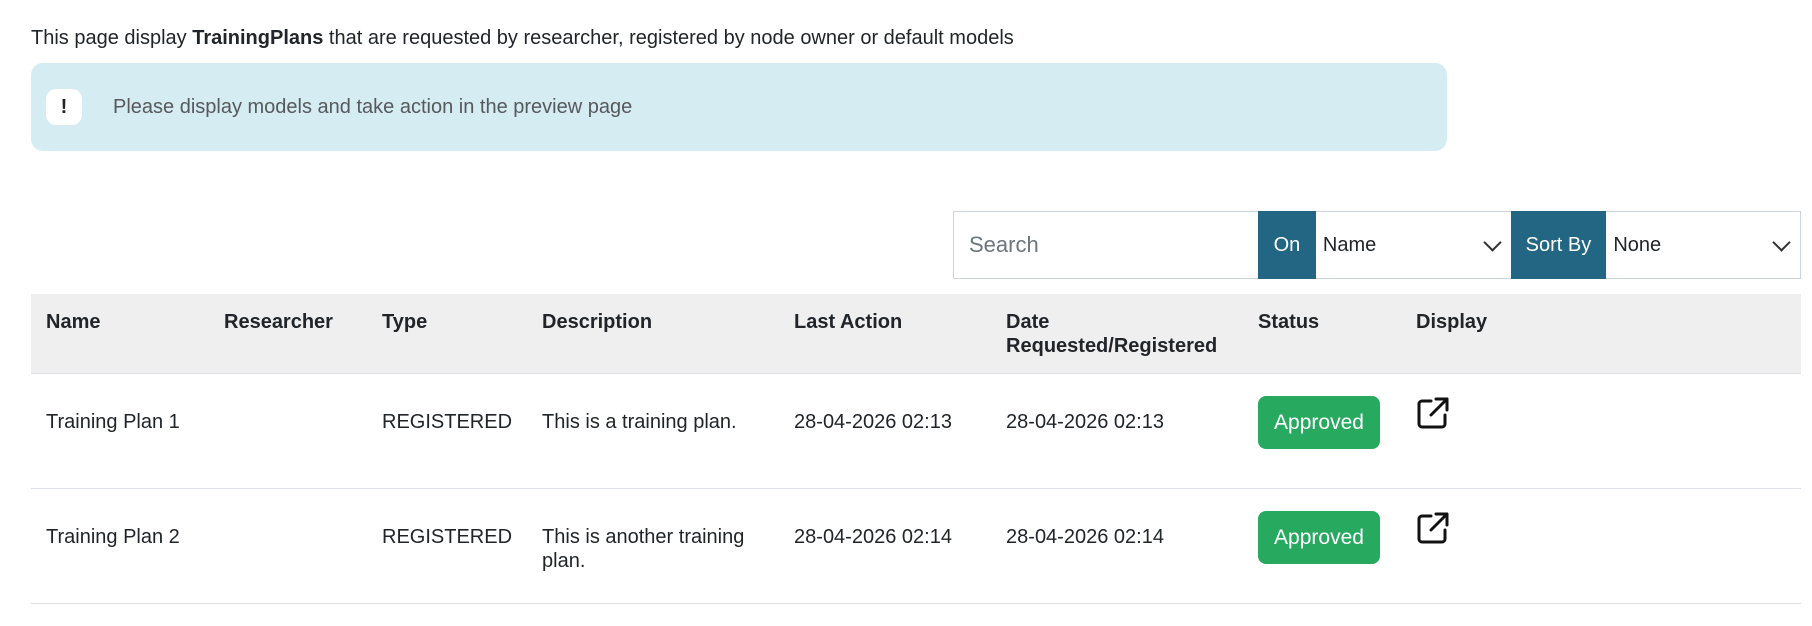 This screenshot has width=1812, height=626. I want to click on header-name: Name, so click(120, 334).